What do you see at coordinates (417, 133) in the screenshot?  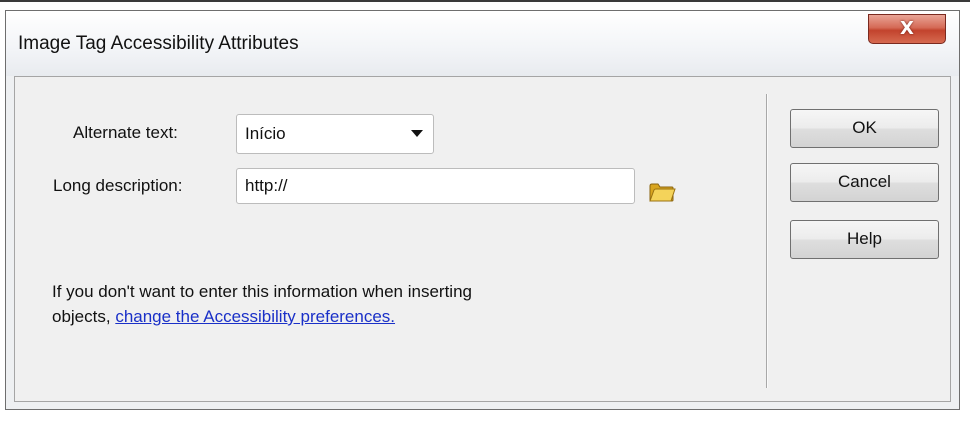 I see `chevron-down-icon` at bounding box center [417, 133].